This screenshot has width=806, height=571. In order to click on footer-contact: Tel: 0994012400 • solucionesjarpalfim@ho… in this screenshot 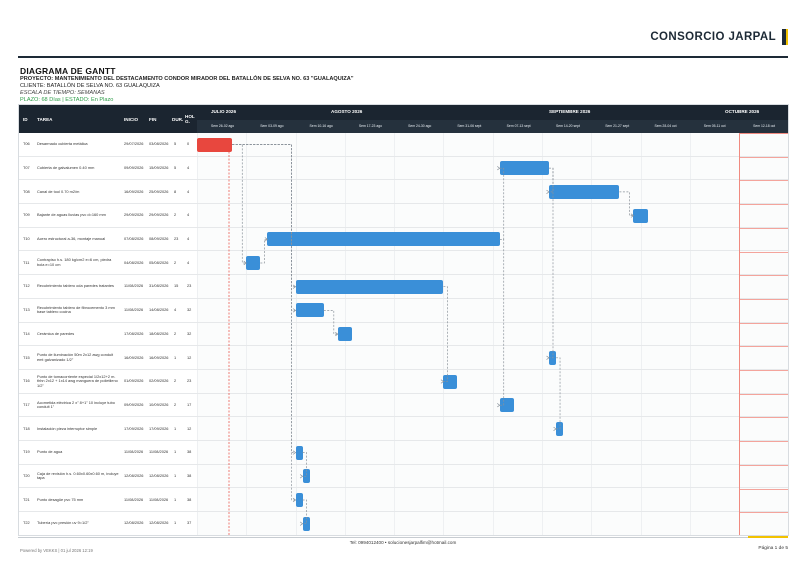, I will do `click(403, 542)`.